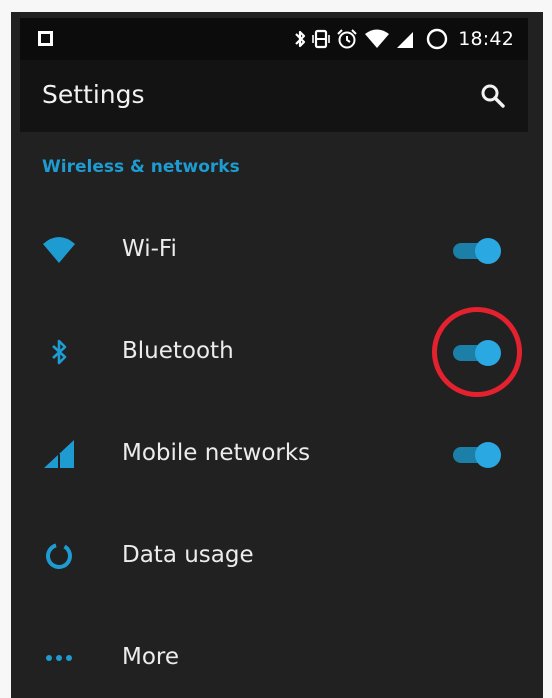  Describe the element at coordinates (321, 39) in the screenshot. I see `vibrate-icon` at that location.